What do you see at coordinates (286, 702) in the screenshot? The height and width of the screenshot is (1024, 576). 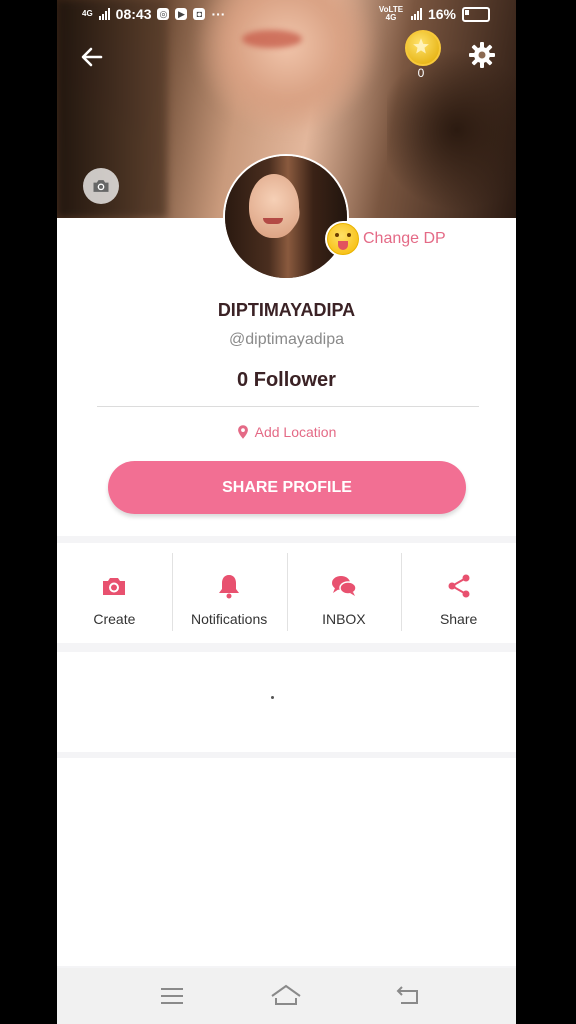 I see `content-panel` at bounding box center [286, 702].